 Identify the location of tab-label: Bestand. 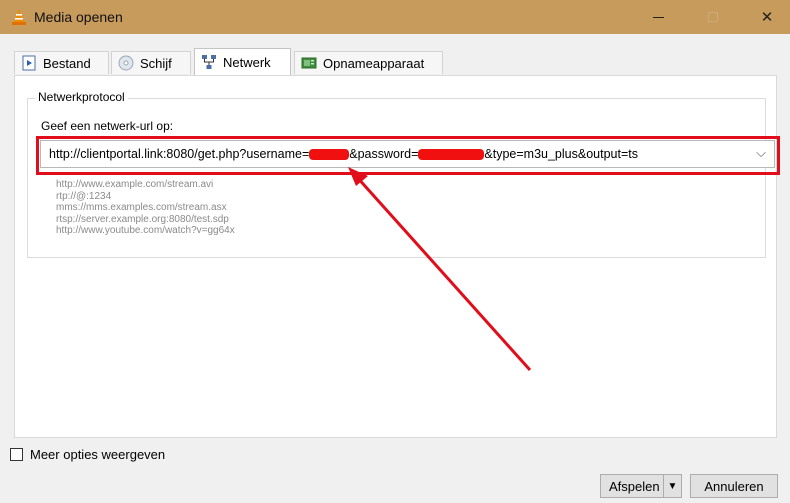
(67, 63).